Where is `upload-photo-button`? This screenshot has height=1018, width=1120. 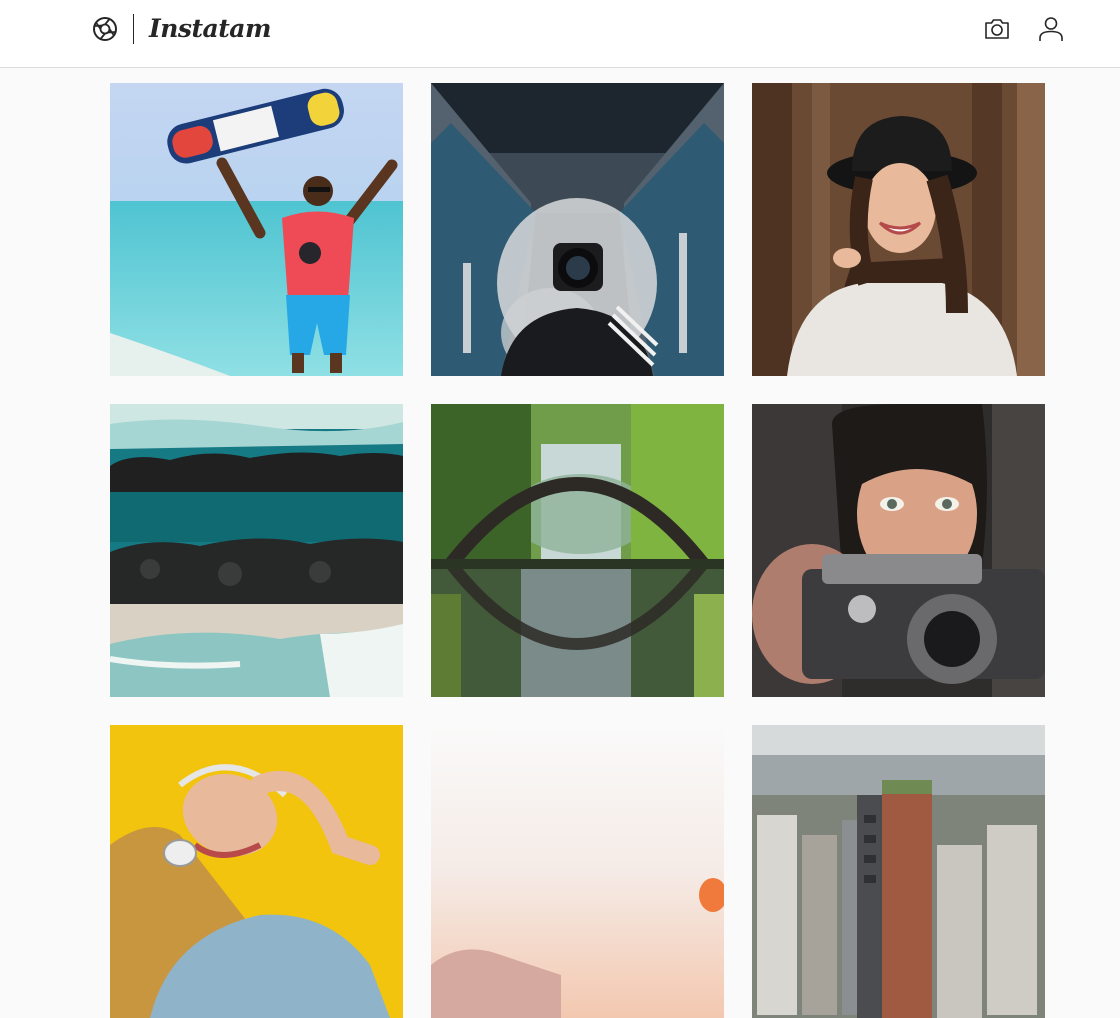
upload-photo-button is located at coordinates (997, 29).